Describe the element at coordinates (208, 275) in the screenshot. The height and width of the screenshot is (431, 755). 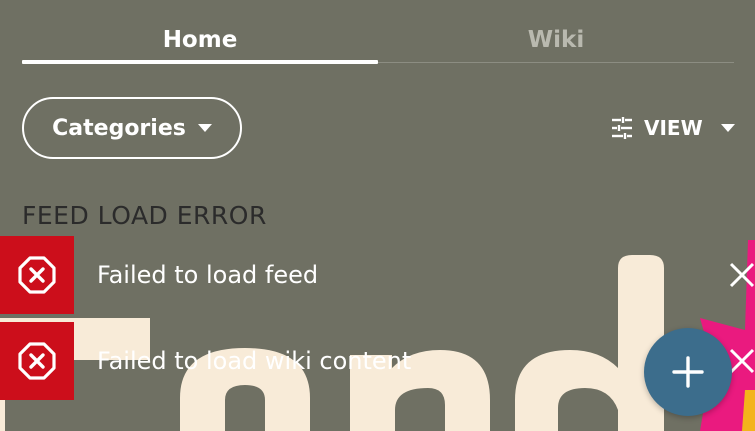
I see `error-message: Failed to load feed` at that location.